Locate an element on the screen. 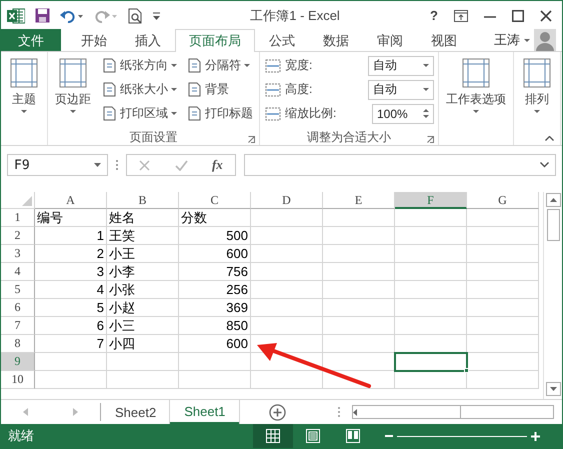 The height and width of the screenshot is (449, 563). user-name: 王涛 is located at coordinates (507, 40).